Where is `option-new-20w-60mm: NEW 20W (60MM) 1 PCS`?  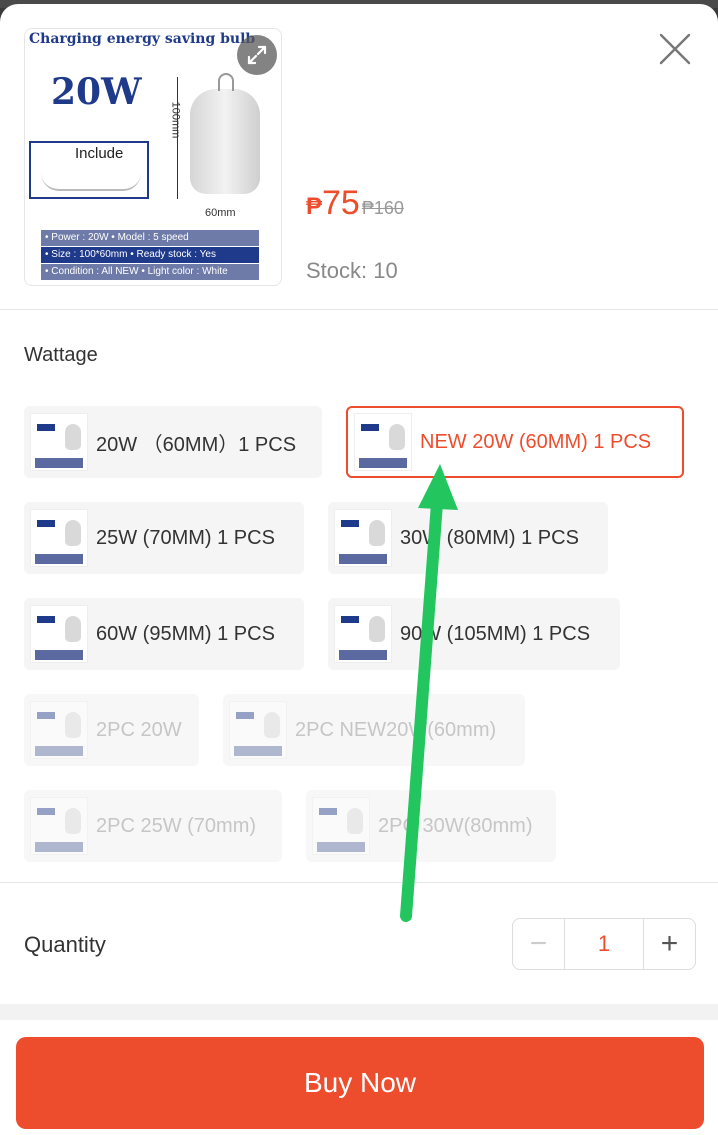 option-new-20w-60mm: NEW 20W (60MM) 1 PCS is located at coordinates (515, 442).